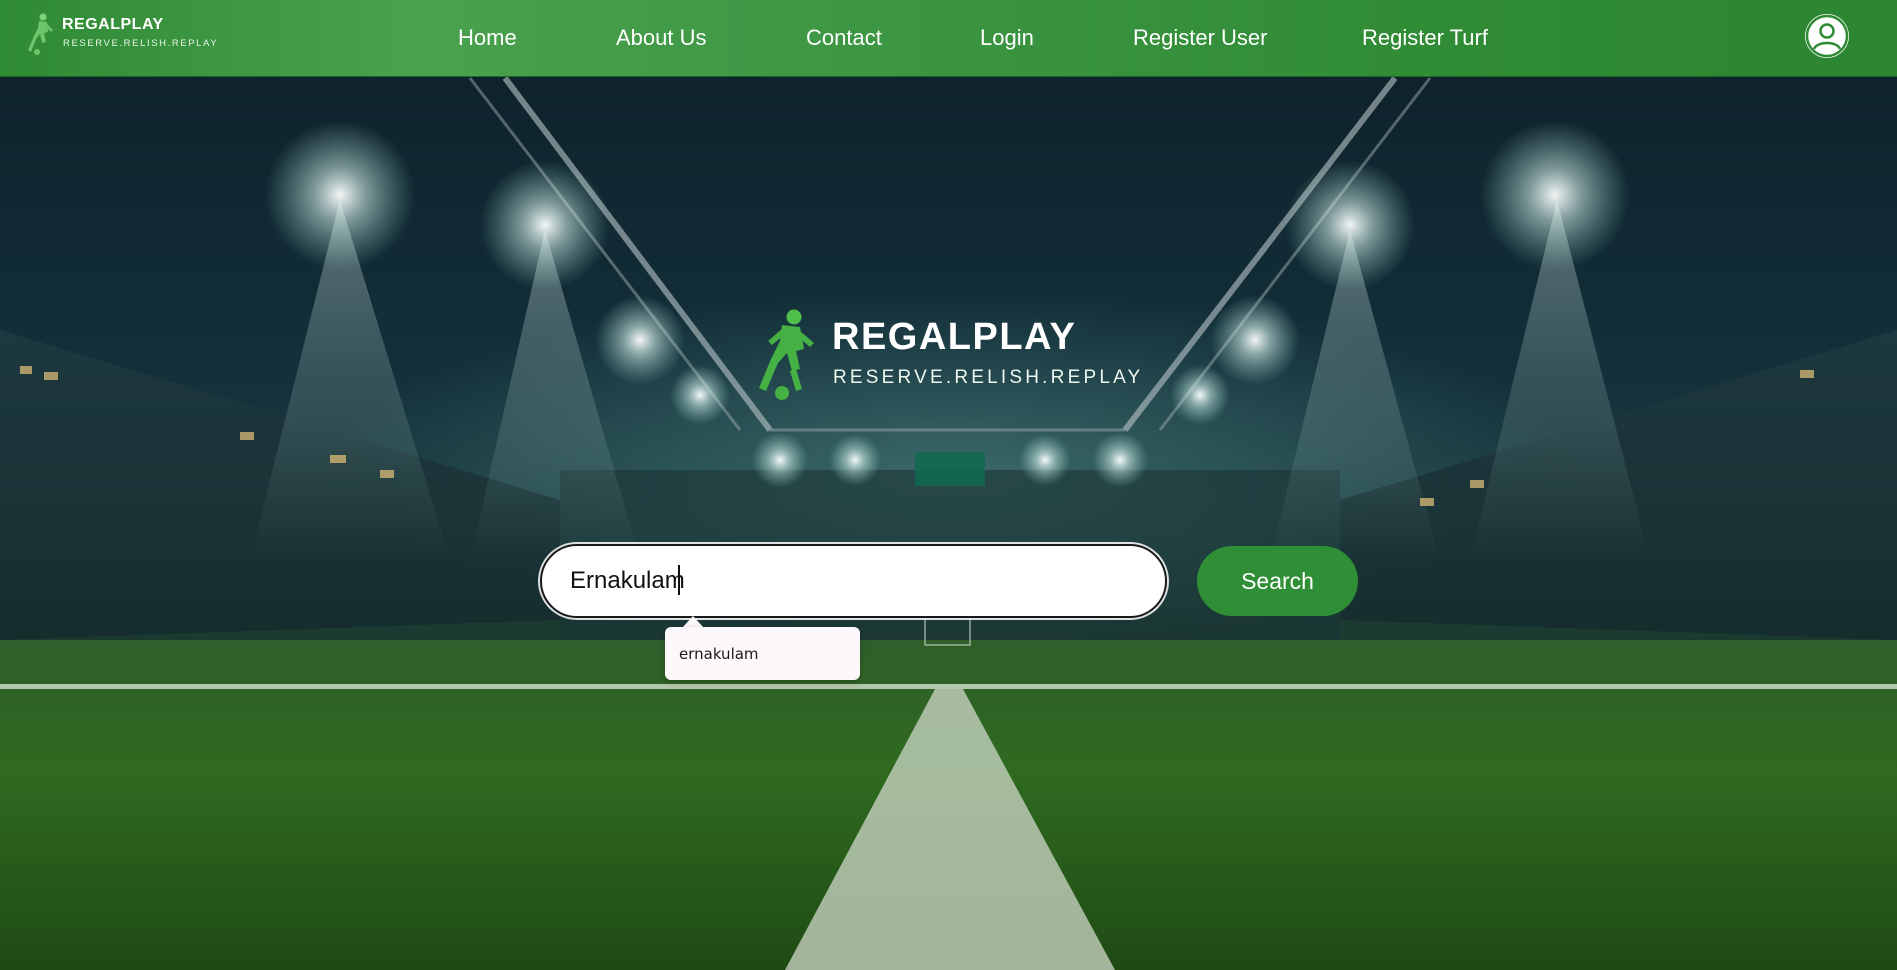 Image resolution: width=1897 pixels, height=970 pixels. What do you see at coordinates (121, 34) in the screenshot?
I see `brand-logo-link: REGALPLAY RESERVE.RELISH.REPLAY` at bounding box center [121, 34].